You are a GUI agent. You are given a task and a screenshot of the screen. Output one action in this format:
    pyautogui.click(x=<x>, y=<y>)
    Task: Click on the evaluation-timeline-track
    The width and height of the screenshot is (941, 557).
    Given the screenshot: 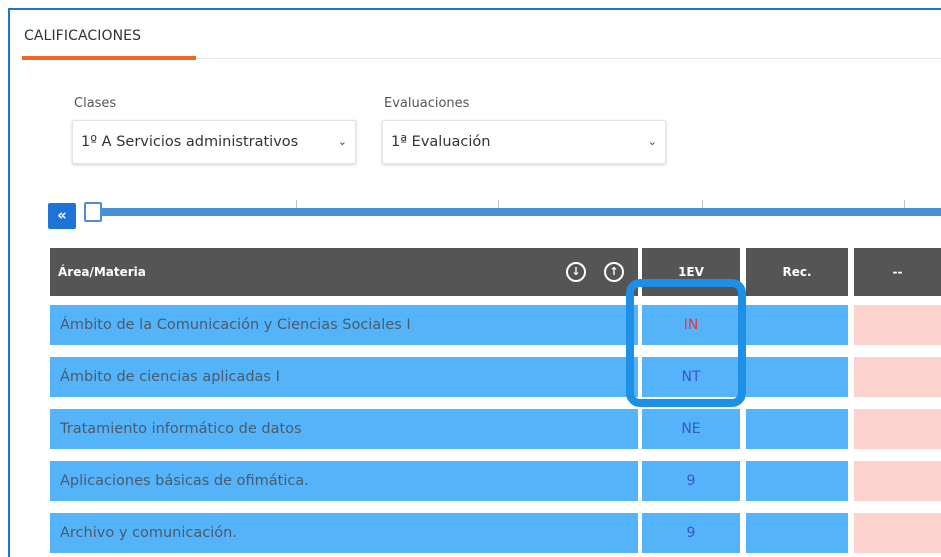 What is the action you would take?
    pyautogui.click(x=513, y=212)
    